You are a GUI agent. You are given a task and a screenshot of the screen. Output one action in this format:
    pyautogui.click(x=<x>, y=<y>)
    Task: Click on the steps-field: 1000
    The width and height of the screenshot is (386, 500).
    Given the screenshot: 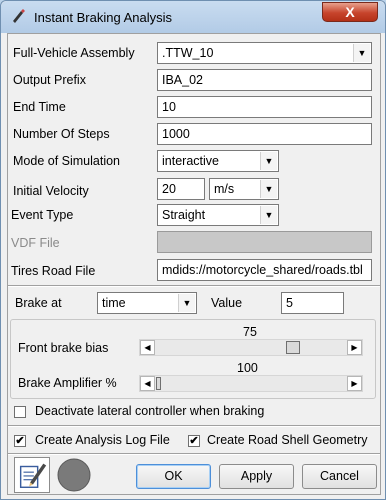 What is the action you would take?
    pyautogui.click(x=264, y=134)
    